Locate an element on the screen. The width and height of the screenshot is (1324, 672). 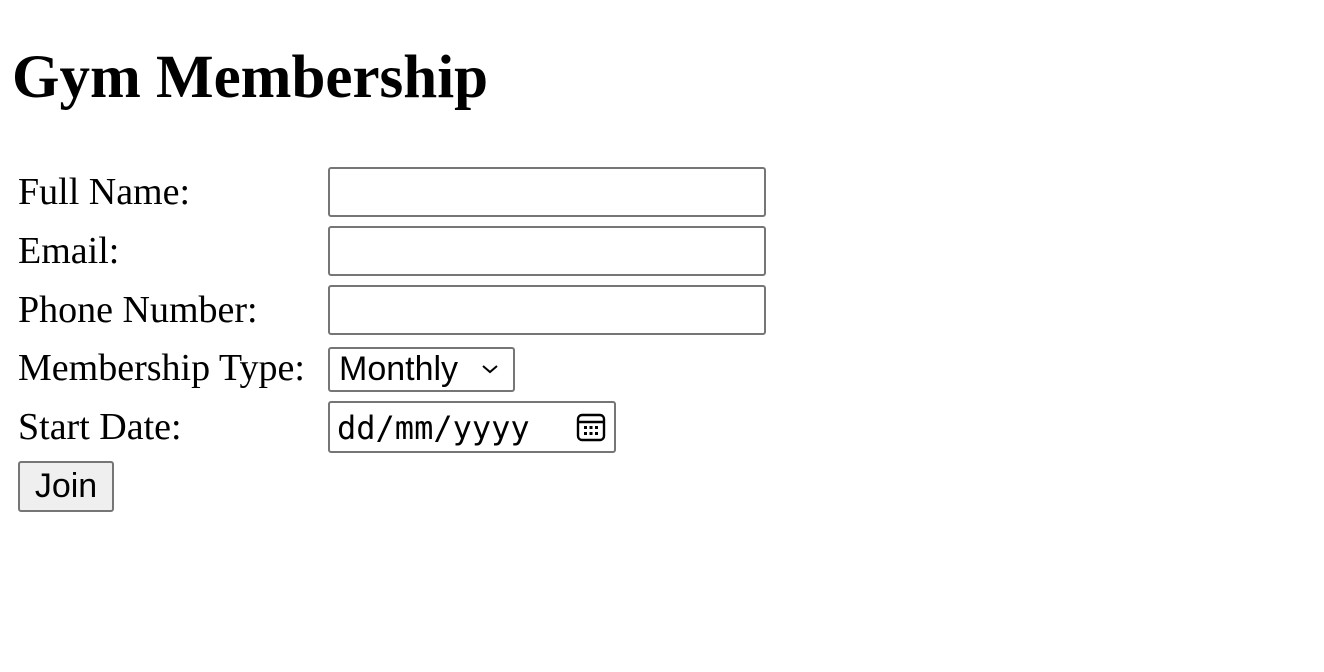
full-name-label: Full Name: is located at coordinates (104, 192).